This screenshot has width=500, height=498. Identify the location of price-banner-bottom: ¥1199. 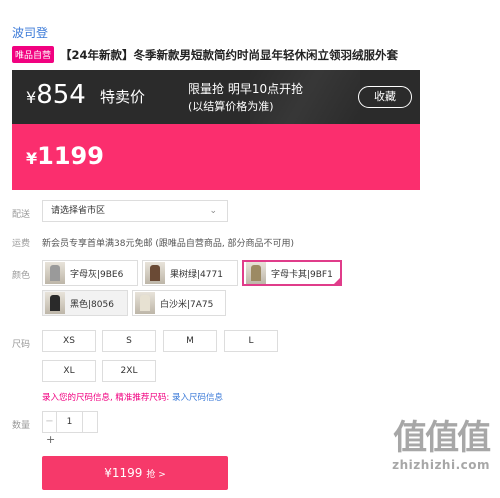
(216, 157).